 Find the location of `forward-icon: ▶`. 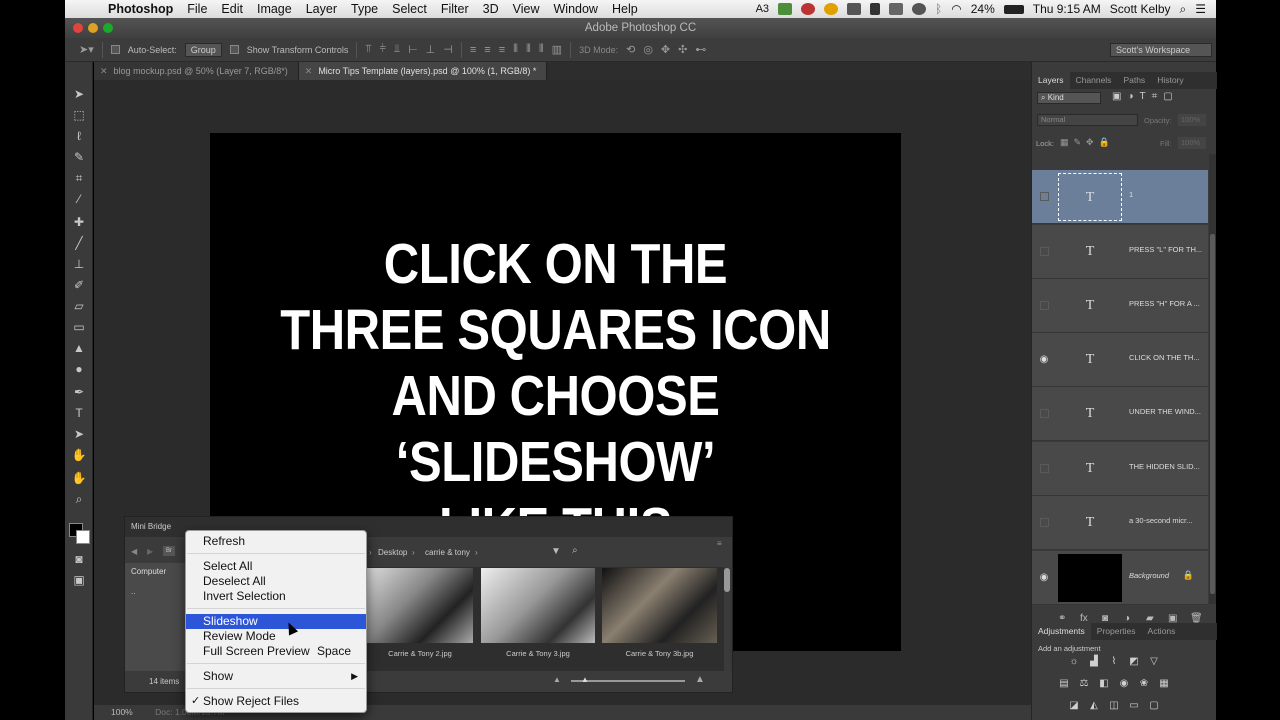

forward-icon: ▶ is located at coordinates (150, 551).